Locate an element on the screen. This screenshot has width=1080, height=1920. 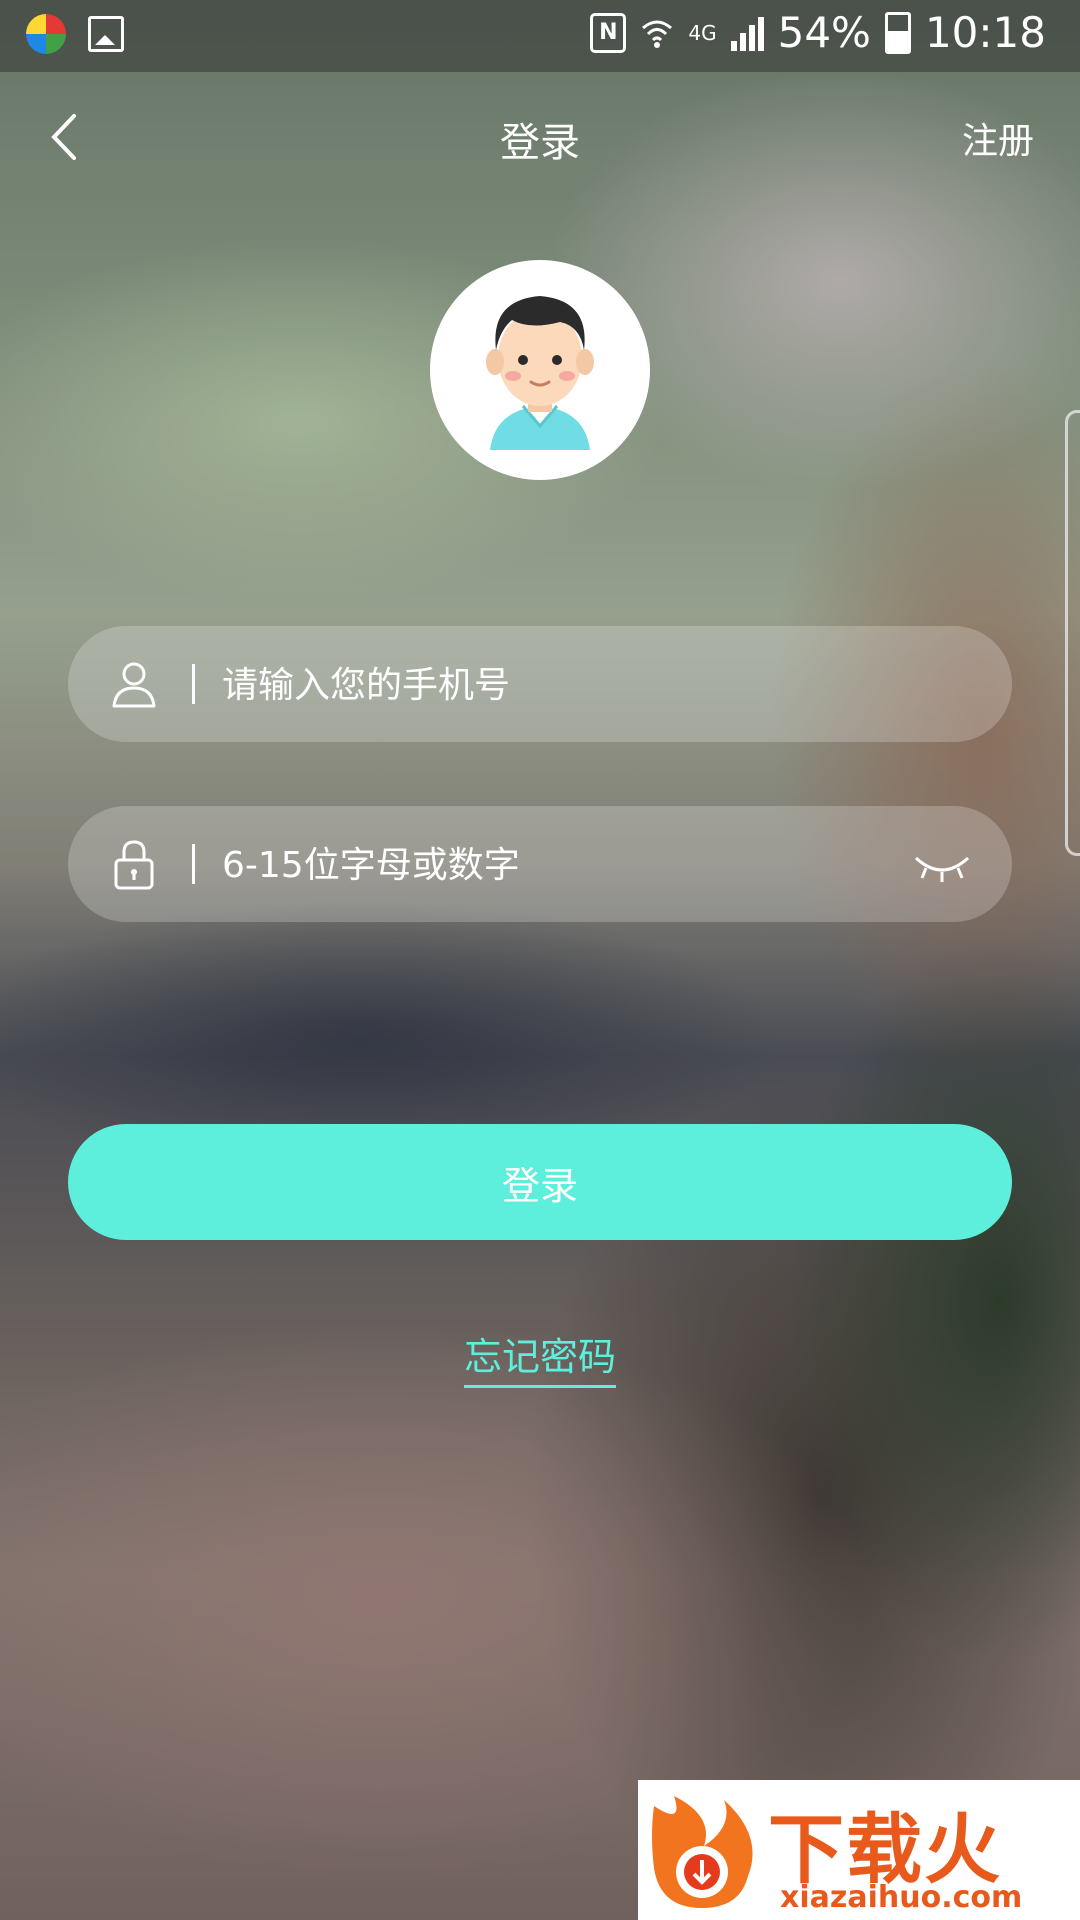
password-field is located at coordinates (540, 864).